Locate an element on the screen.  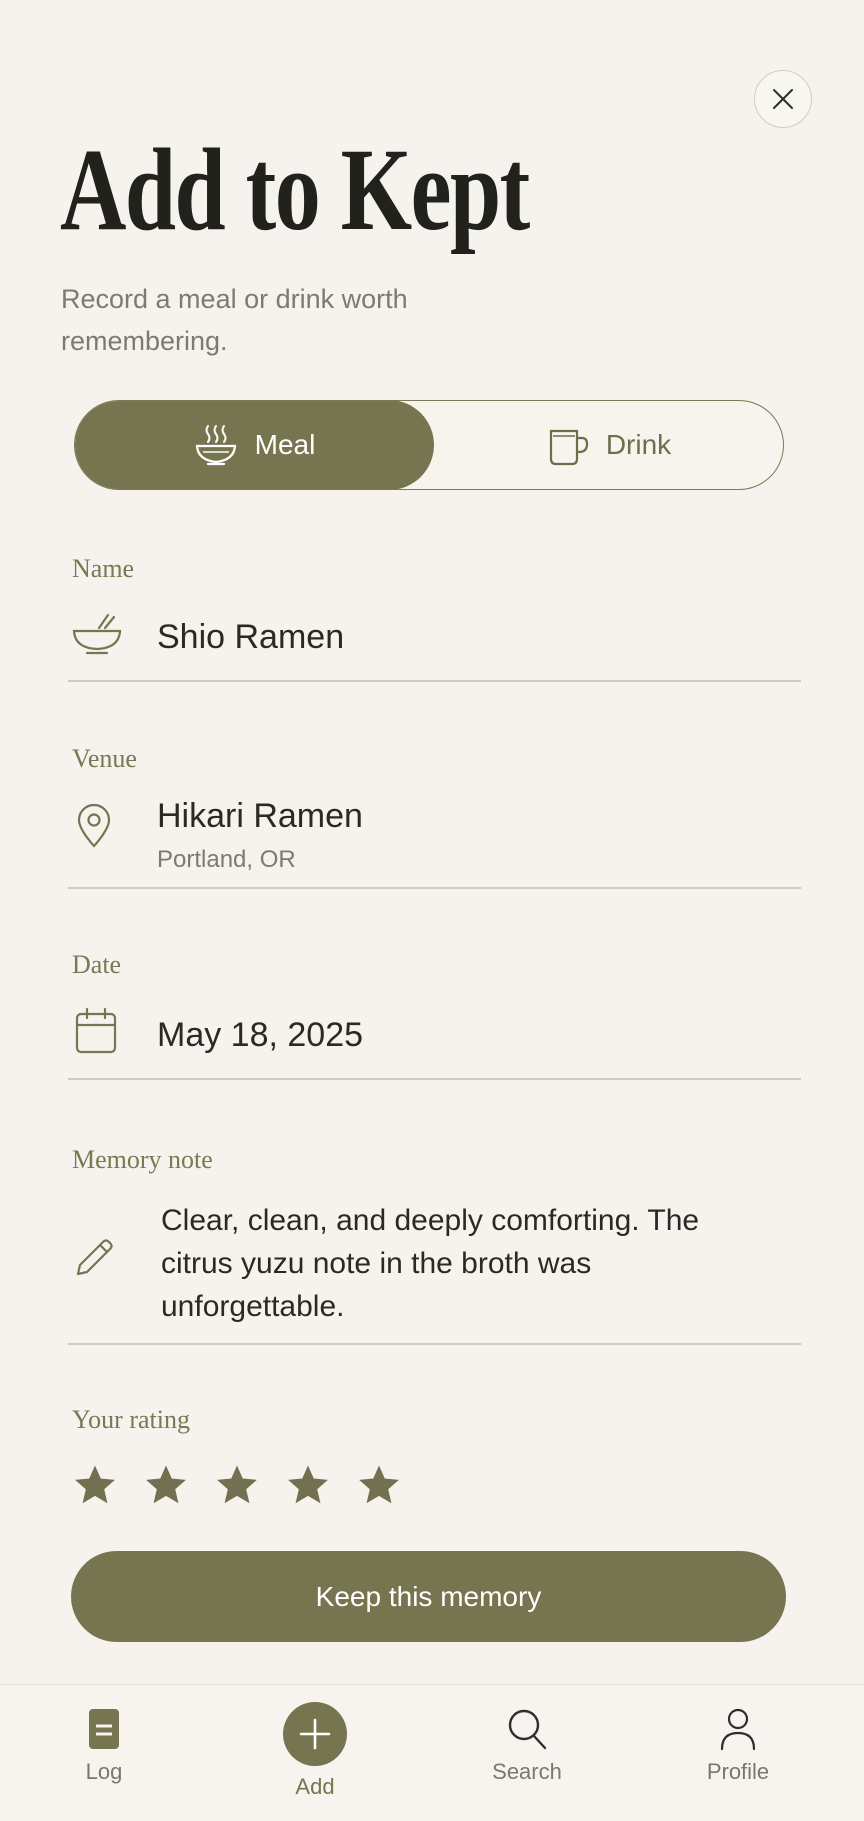
tab-log: Log is located at coordinates (104, 1746).